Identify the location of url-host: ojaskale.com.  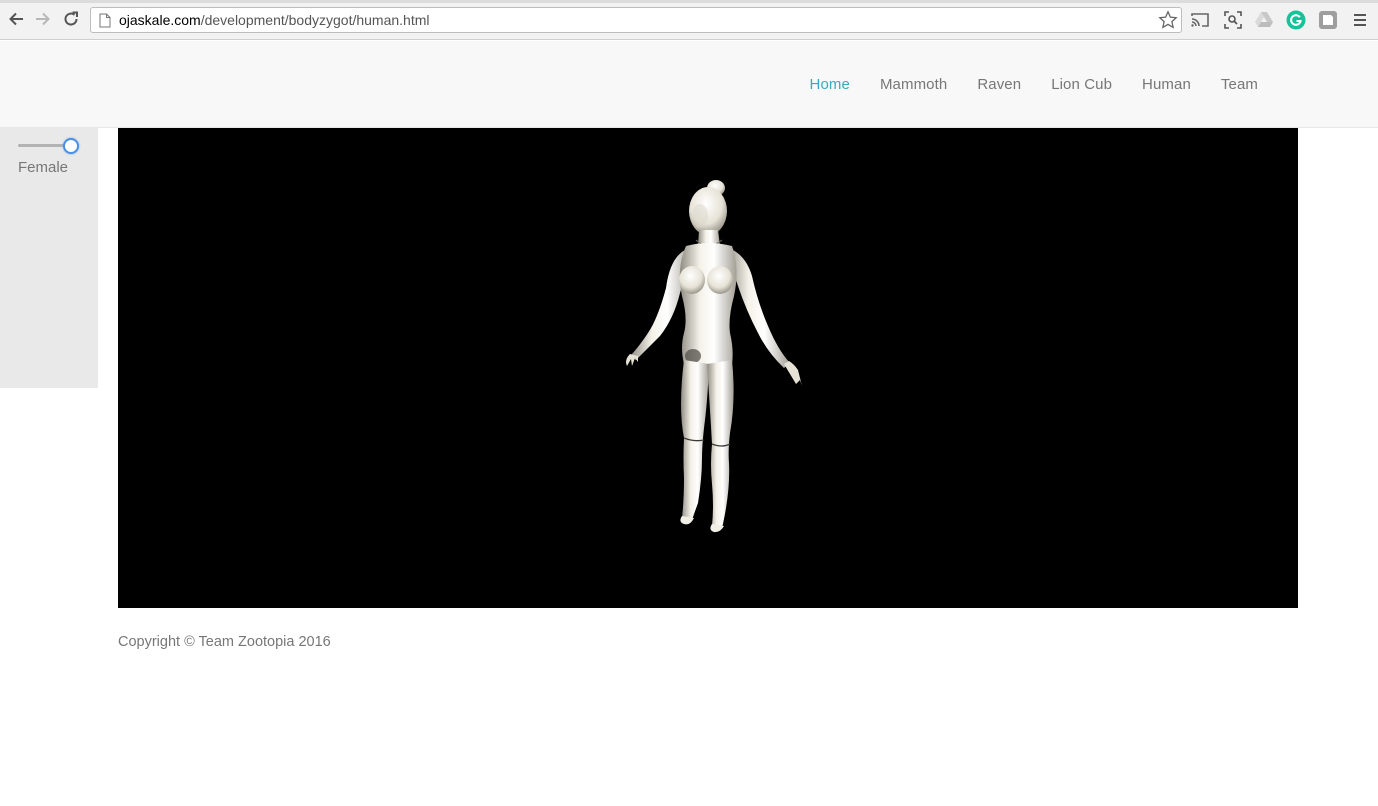
(160, 20).